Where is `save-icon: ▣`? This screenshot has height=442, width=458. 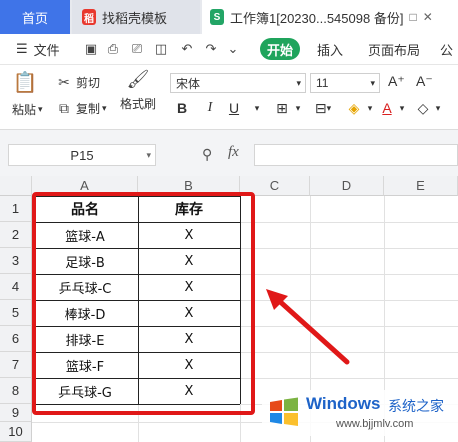 save-icon: ▣ is located at coordinates (91, 49).